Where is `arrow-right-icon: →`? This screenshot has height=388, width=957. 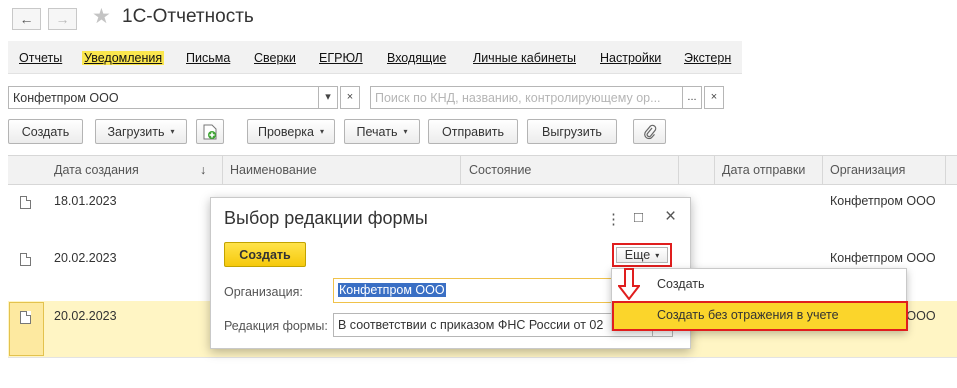
arrow-right-icon: → is located at coordinates (62, 19).